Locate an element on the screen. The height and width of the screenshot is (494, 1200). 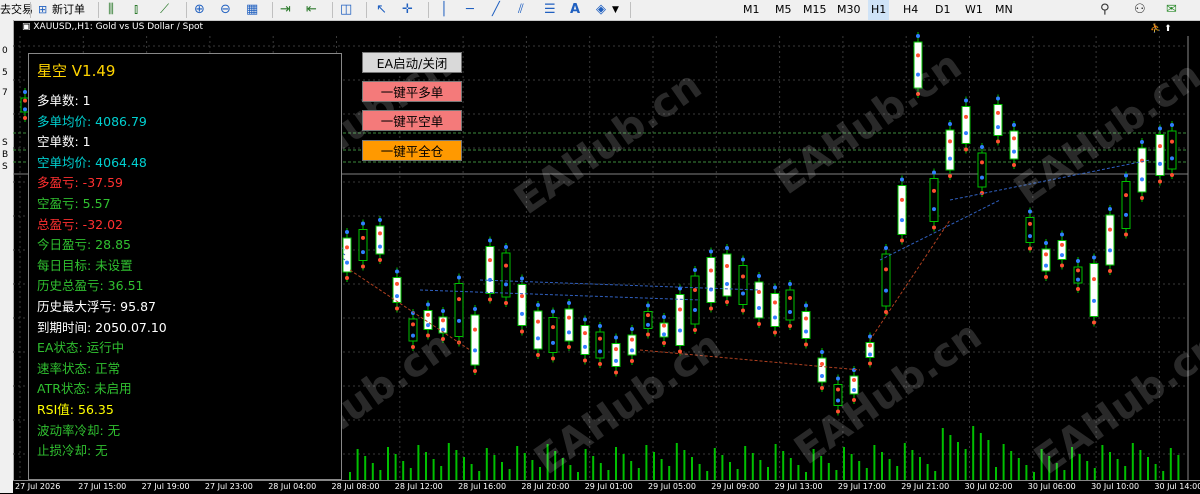
time-axis-label: 30 Jul 02:00 is located at coordinates (988, 486).